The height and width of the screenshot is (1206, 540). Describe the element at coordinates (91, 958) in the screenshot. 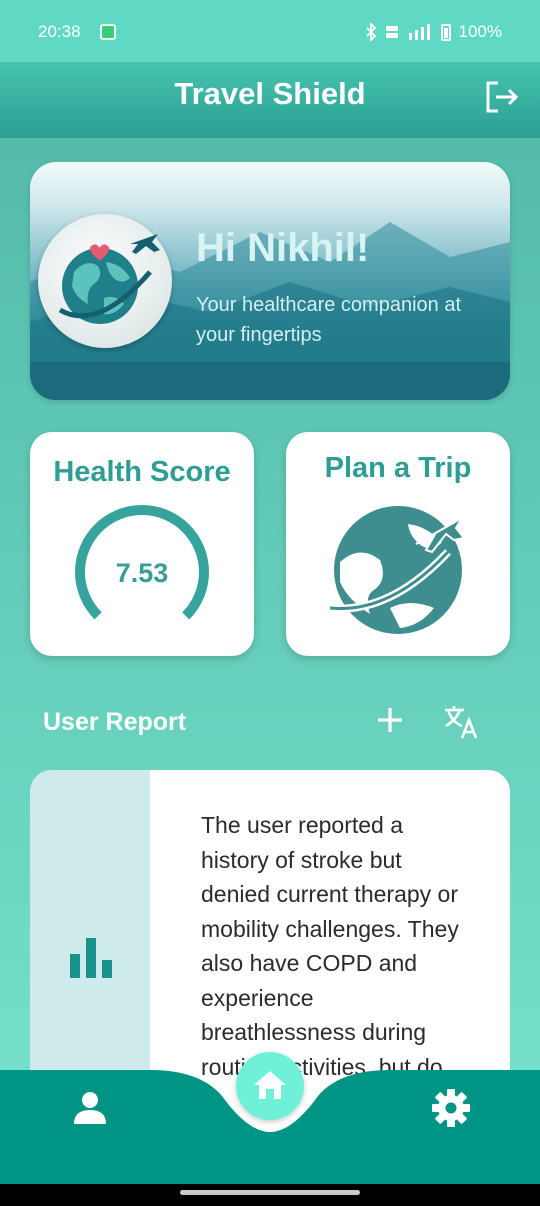

I see `bar-chart-icon` at that location.